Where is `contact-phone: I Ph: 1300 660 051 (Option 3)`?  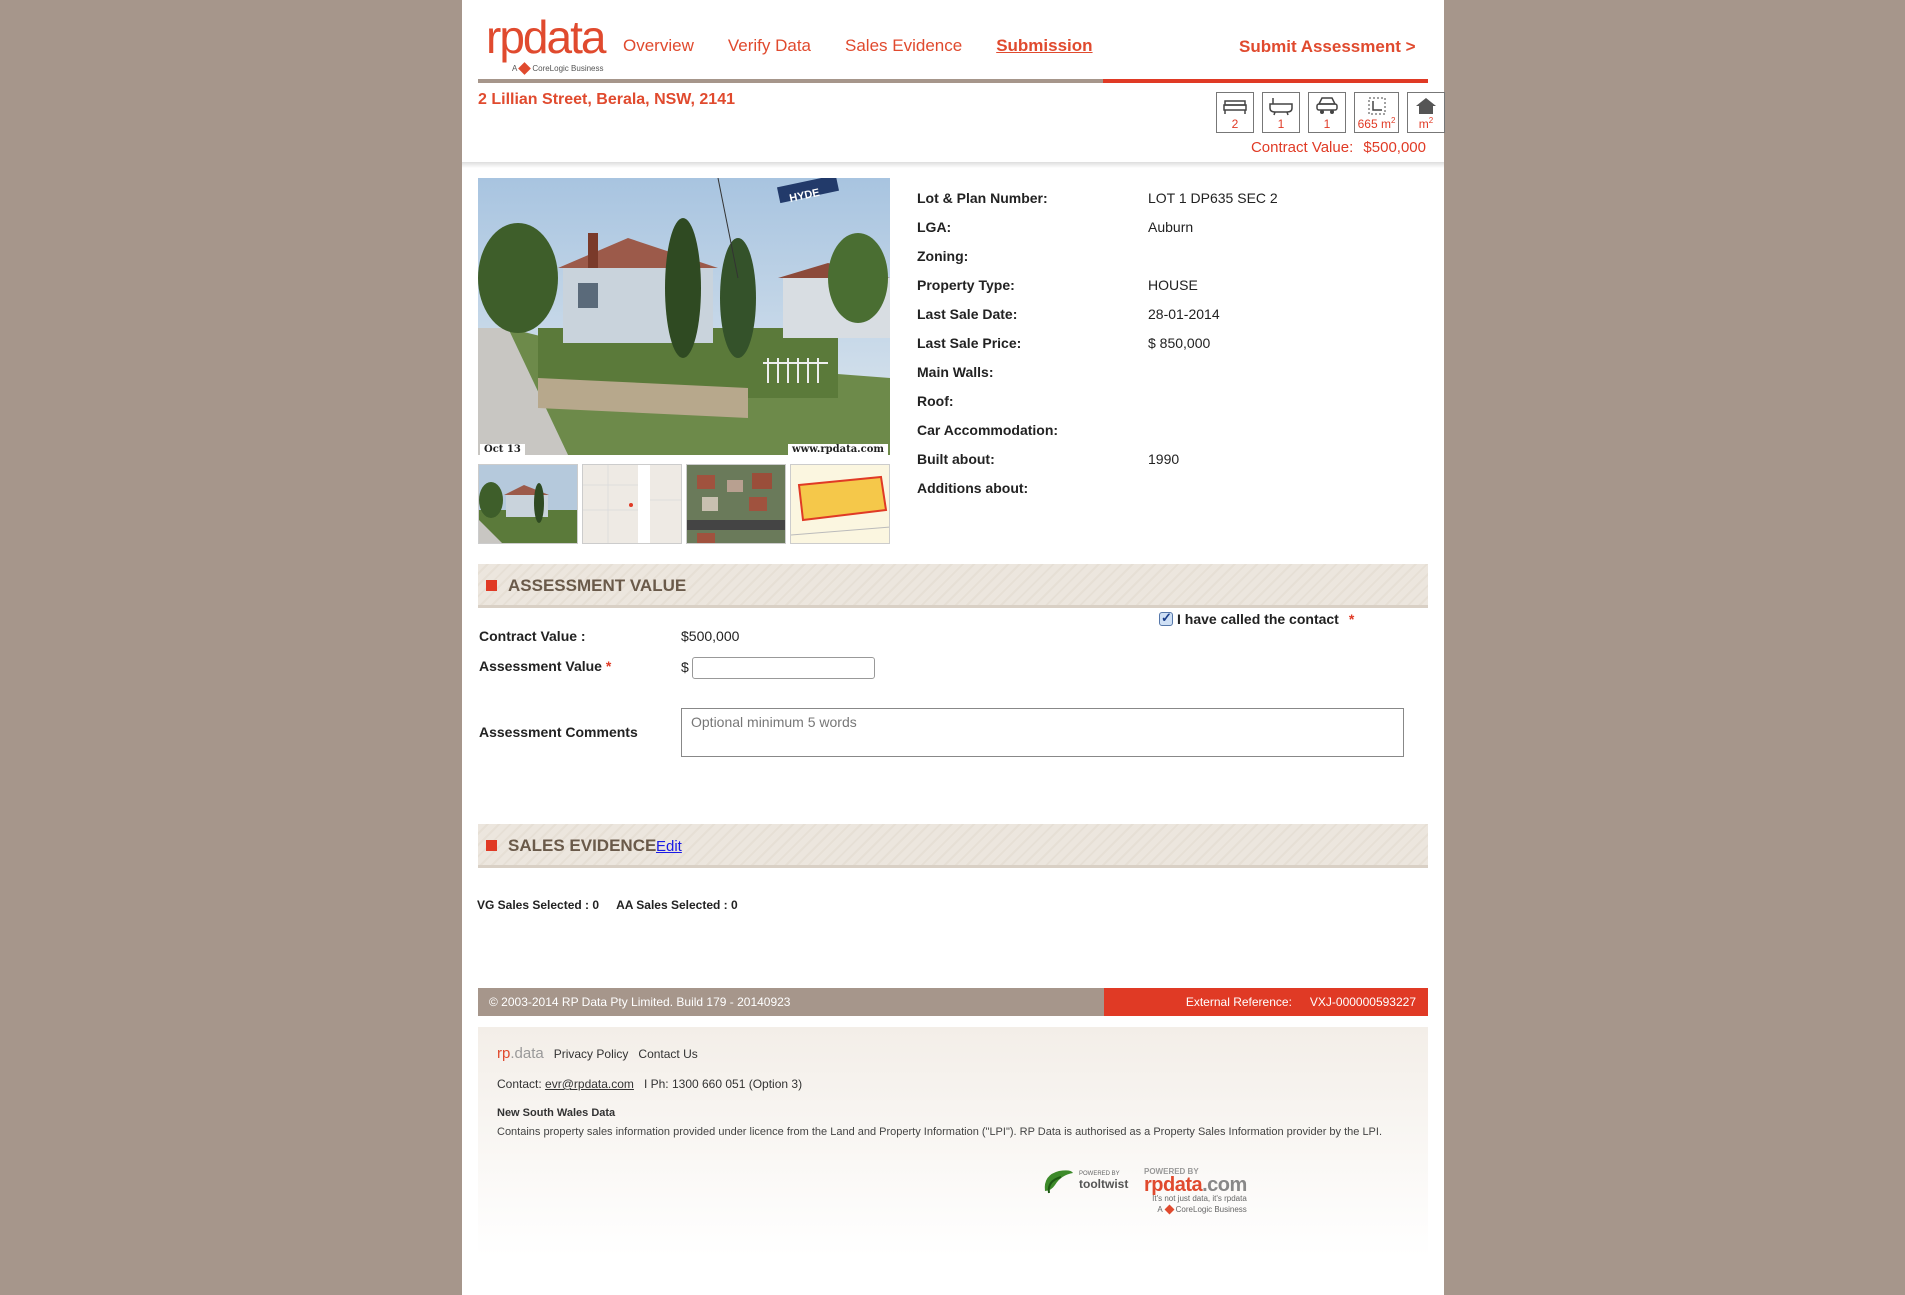 contact-phone: I Ph: 1300 660 051 (Option 3) is located at coordinates (723, 1084).